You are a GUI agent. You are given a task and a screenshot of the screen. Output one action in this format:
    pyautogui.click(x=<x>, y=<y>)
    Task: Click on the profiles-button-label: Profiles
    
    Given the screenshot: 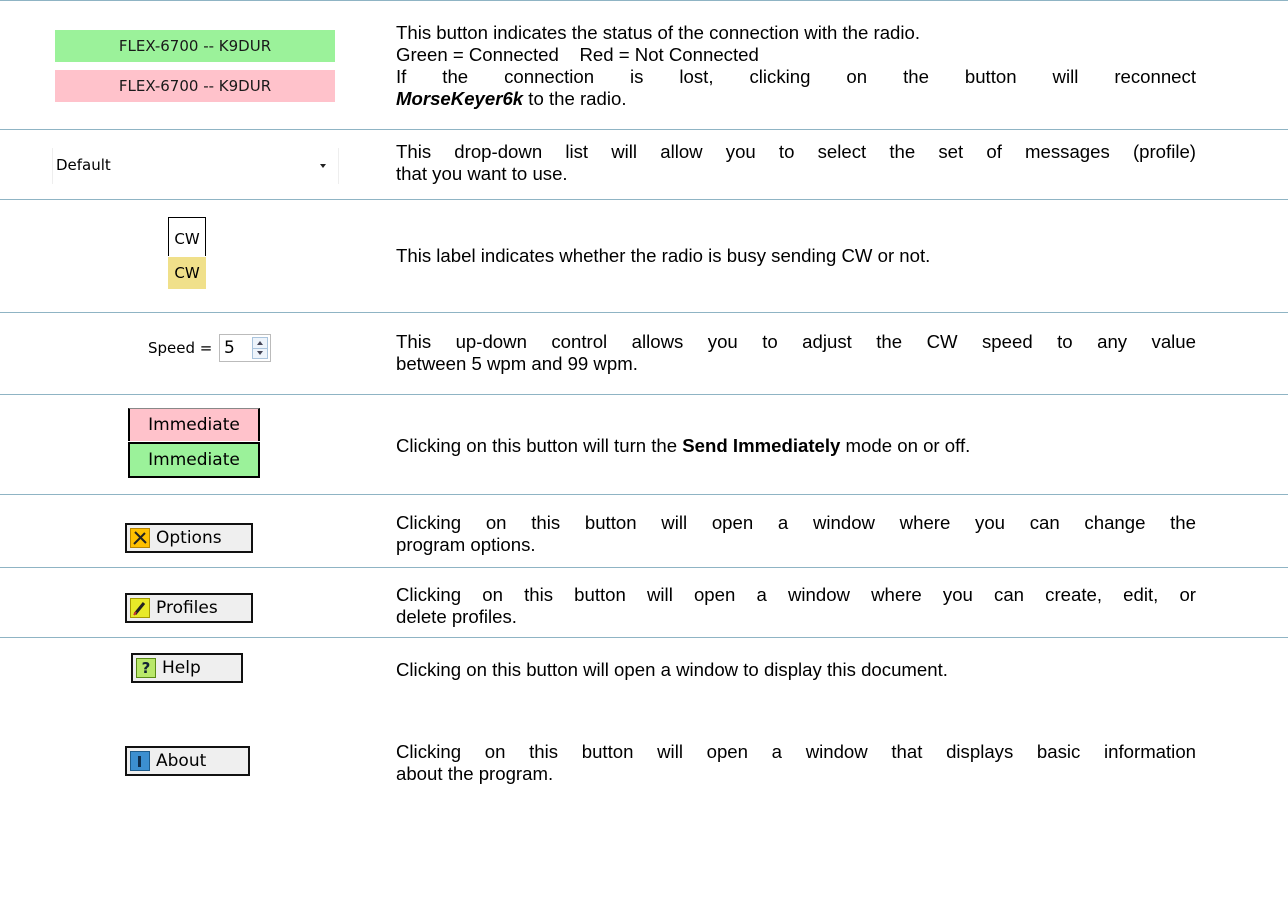 What is the action you would take?
    pyautogui.click(x=187, y=608)
    